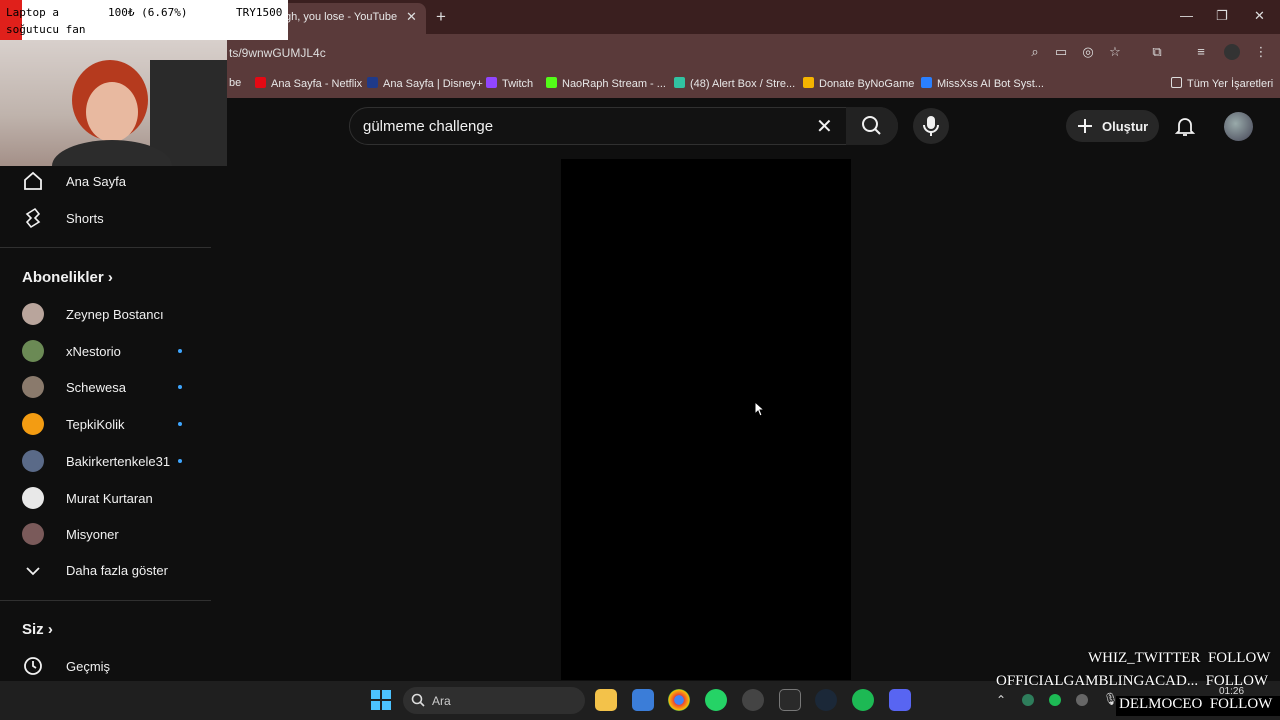  What do you see at coordinates (37, 629) in the screenshot?
I see `you-section-title: Siz ›` at bounding box center [37, 629].